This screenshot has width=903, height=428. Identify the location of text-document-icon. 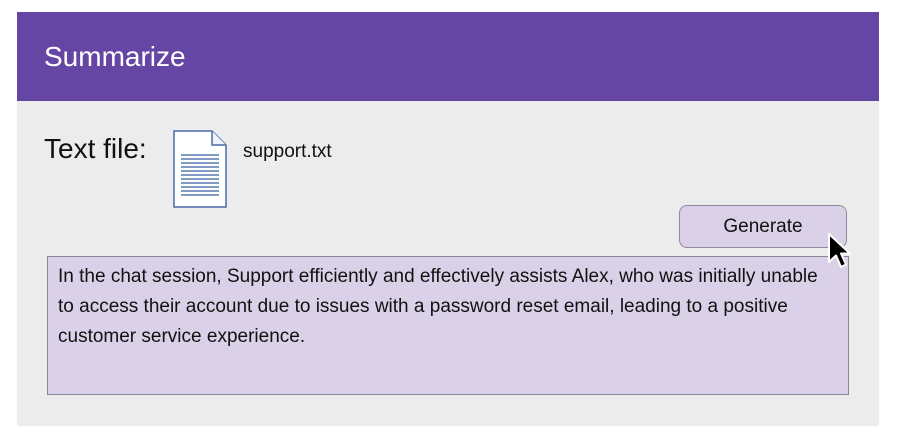
(200, 169).